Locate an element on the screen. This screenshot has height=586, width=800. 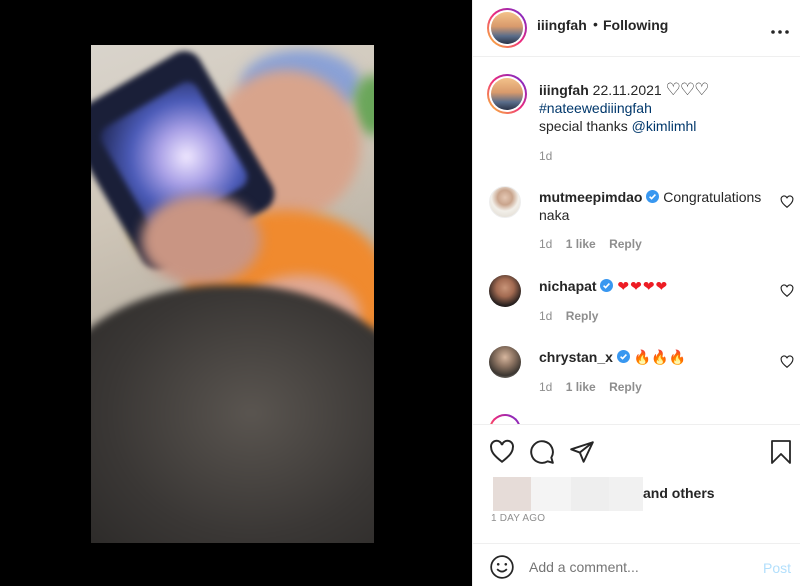
bookmark-icon is located at coordinates (781, 452).